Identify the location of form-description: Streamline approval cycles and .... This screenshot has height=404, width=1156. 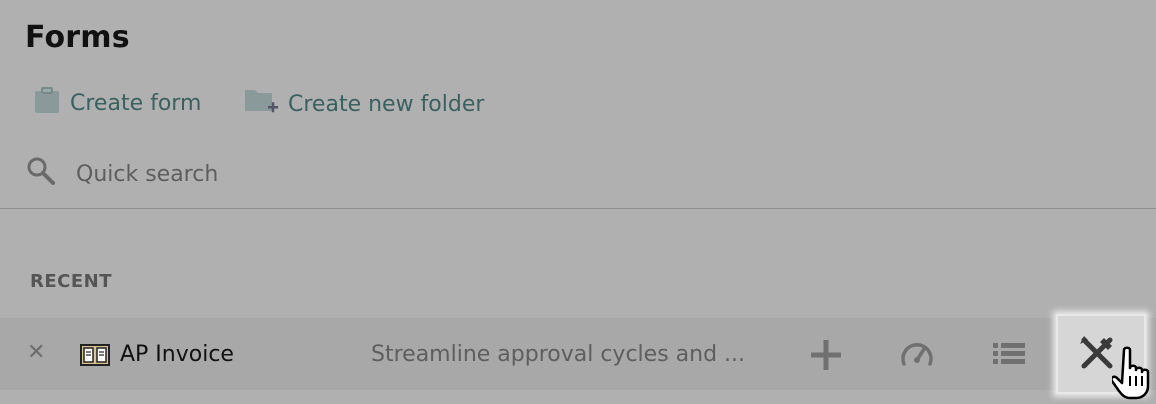
(558, 354).